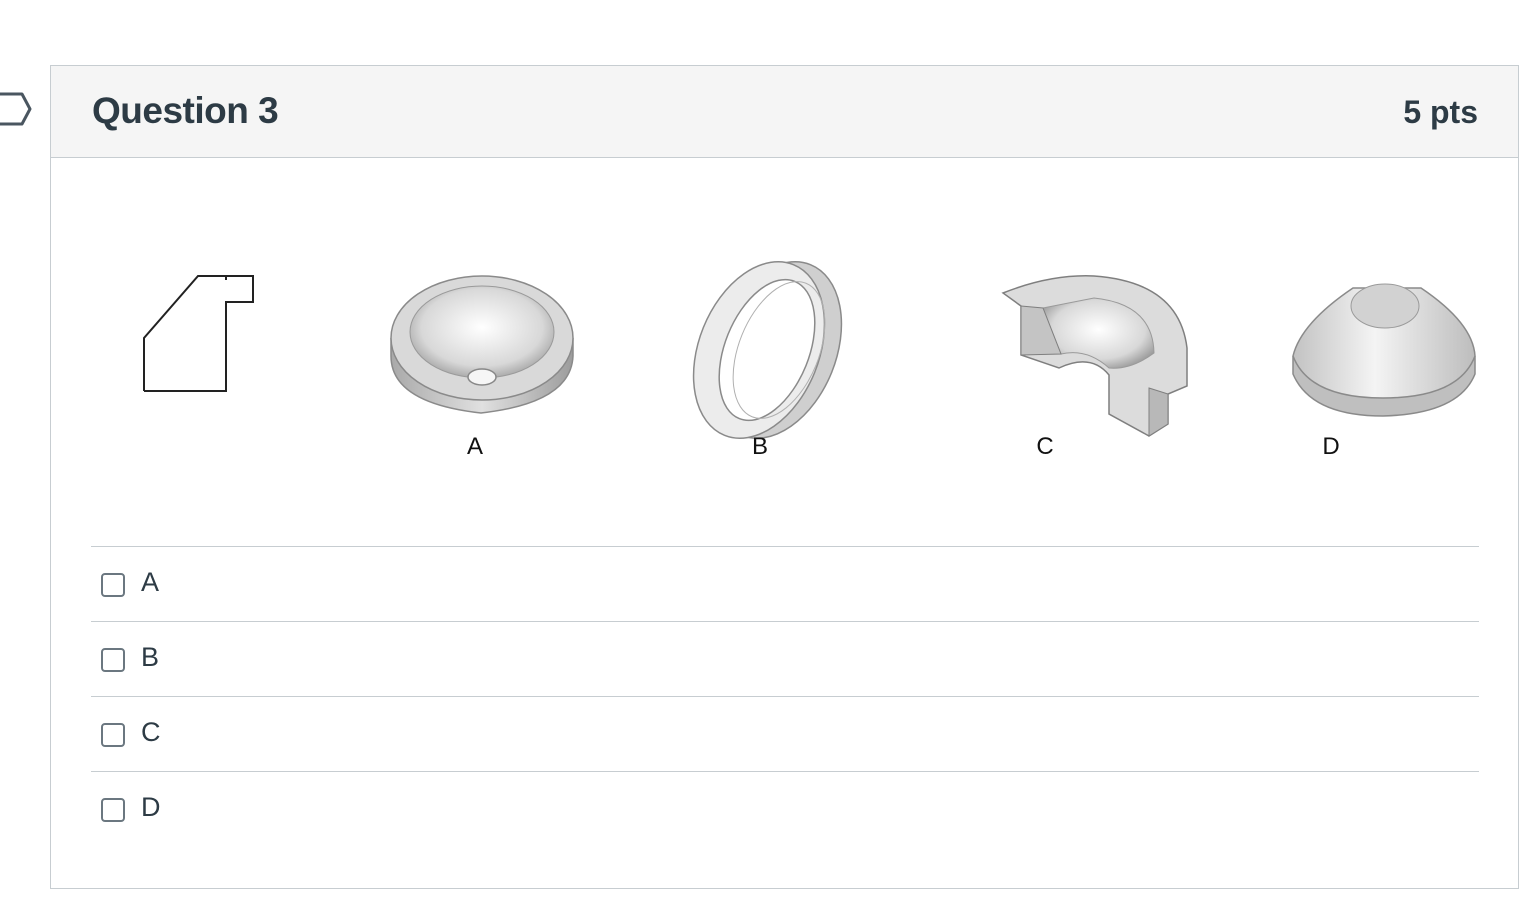  Describe the element at coordinates (759, 446) in the screenshot. I see `figure-label-b: B` at that location.